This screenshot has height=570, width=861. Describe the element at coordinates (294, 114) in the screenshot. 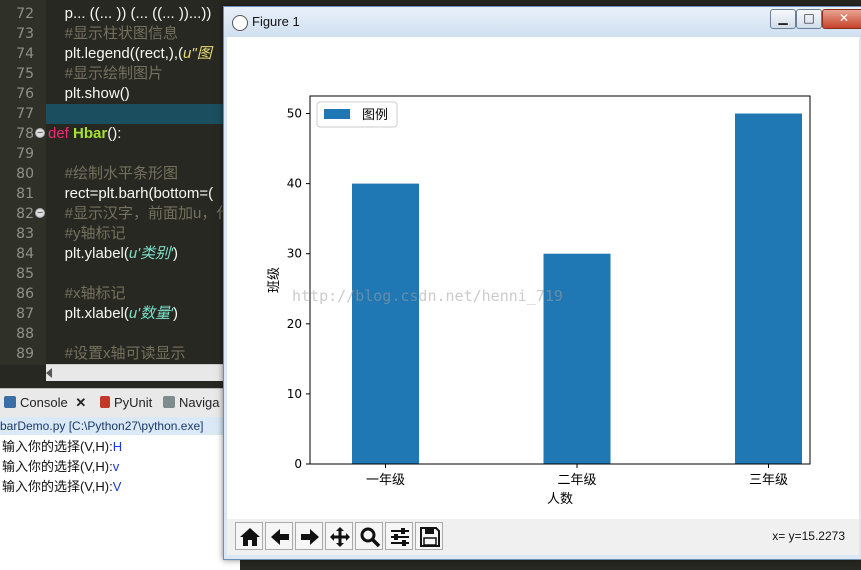

I see `y-tick-label: 50` at that location.